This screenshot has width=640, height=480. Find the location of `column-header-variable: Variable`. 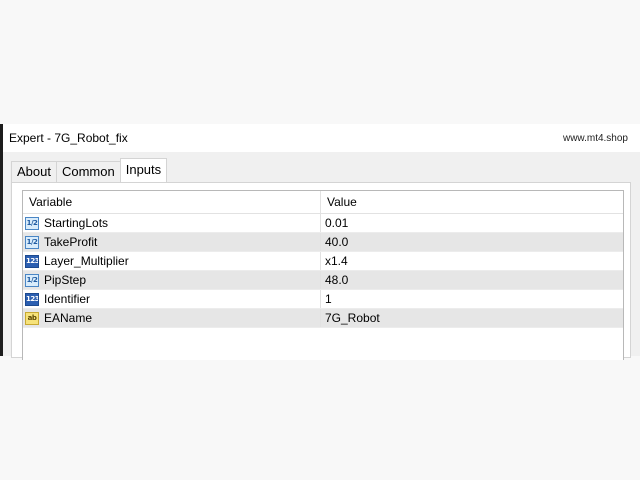

column-header-variable: Variable is located at coordinates (172, 202).